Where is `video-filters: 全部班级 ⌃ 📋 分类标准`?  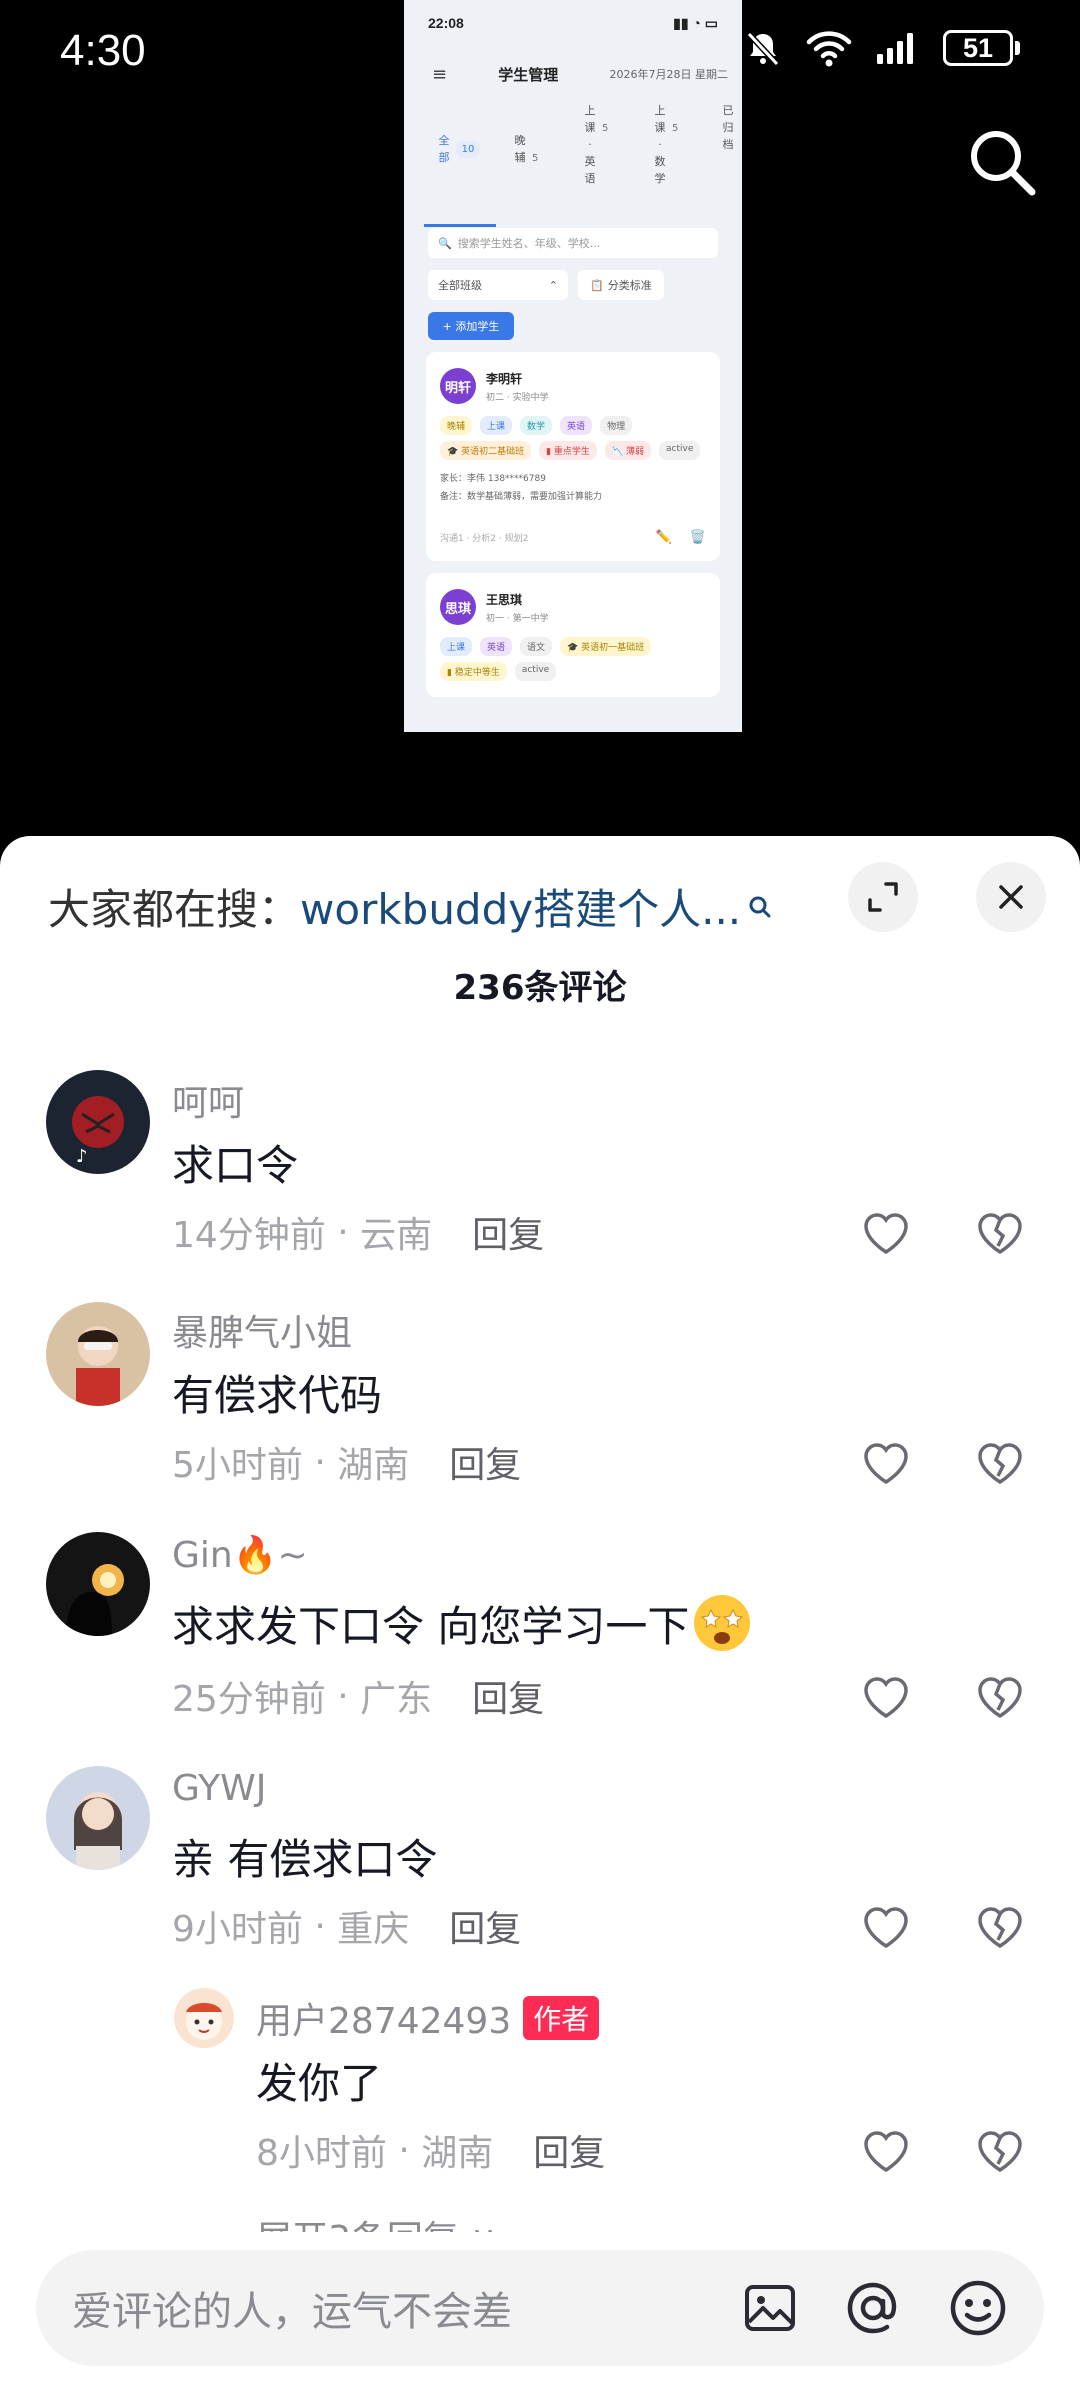
video-filters: 全部班级 ⌃ 📋 分类标准 is located at coordinates (573, 285).